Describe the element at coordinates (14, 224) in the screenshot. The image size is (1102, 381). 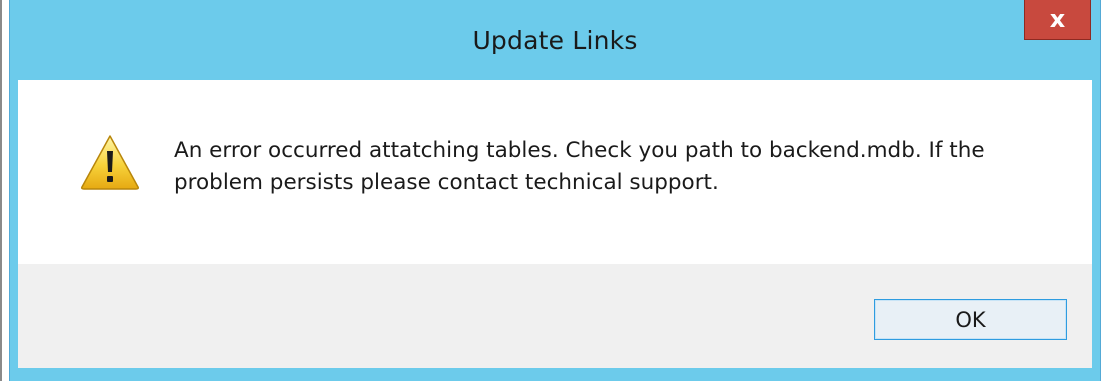
I see `window-frame-left` at that location.